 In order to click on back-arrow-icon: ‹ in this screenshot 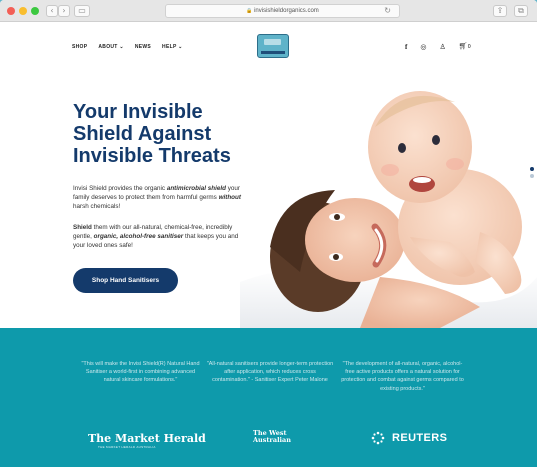, I will do `click(52, 11)`.